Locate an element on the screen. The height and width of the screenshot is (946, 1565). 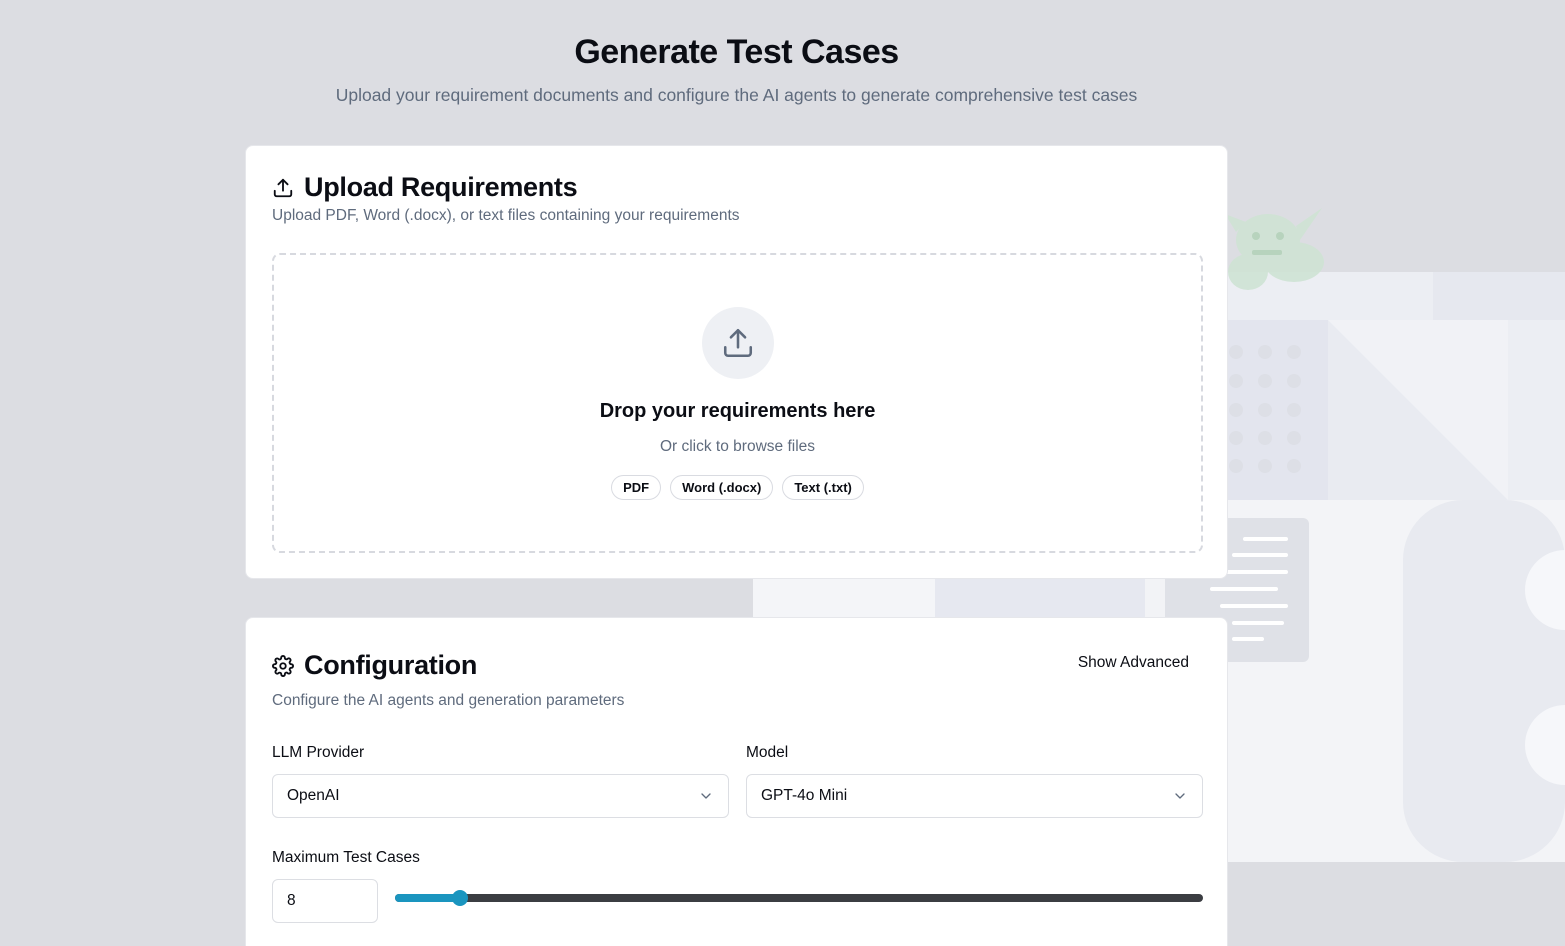
format-badge-pdf: PDF is located at coordinates (636, 487).